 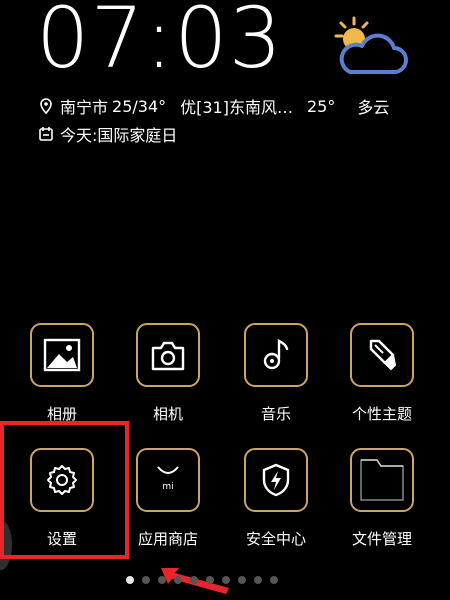 I want to click on calendar-icon, so click(x=46, y=134).